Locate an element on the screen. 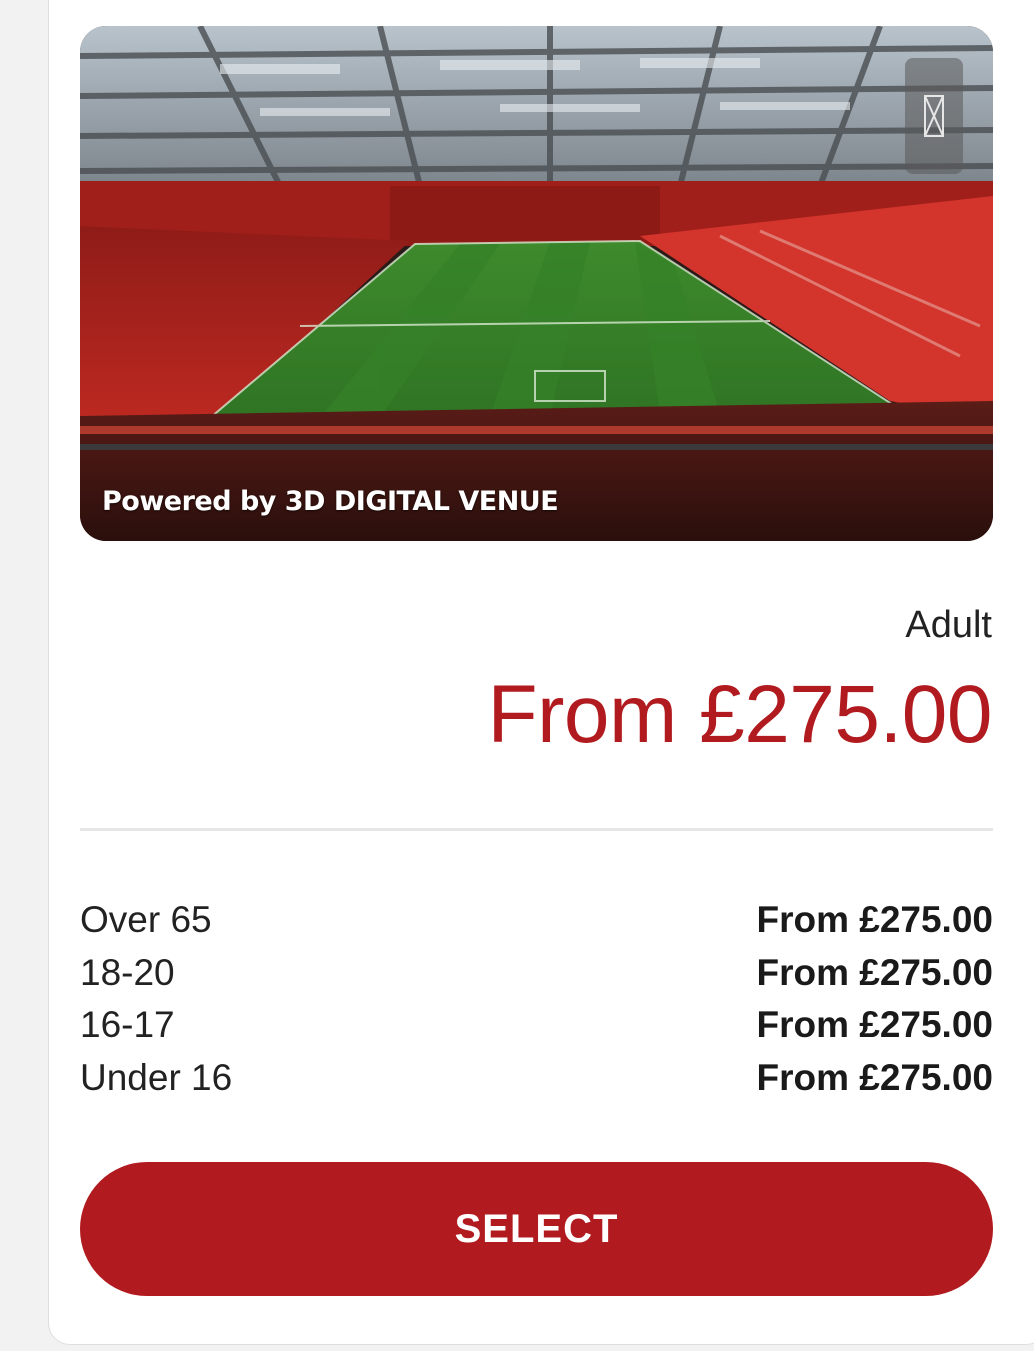 This screenshot has height=1351, width=1034. fullscreen-button is located at coordinates (934, 116).